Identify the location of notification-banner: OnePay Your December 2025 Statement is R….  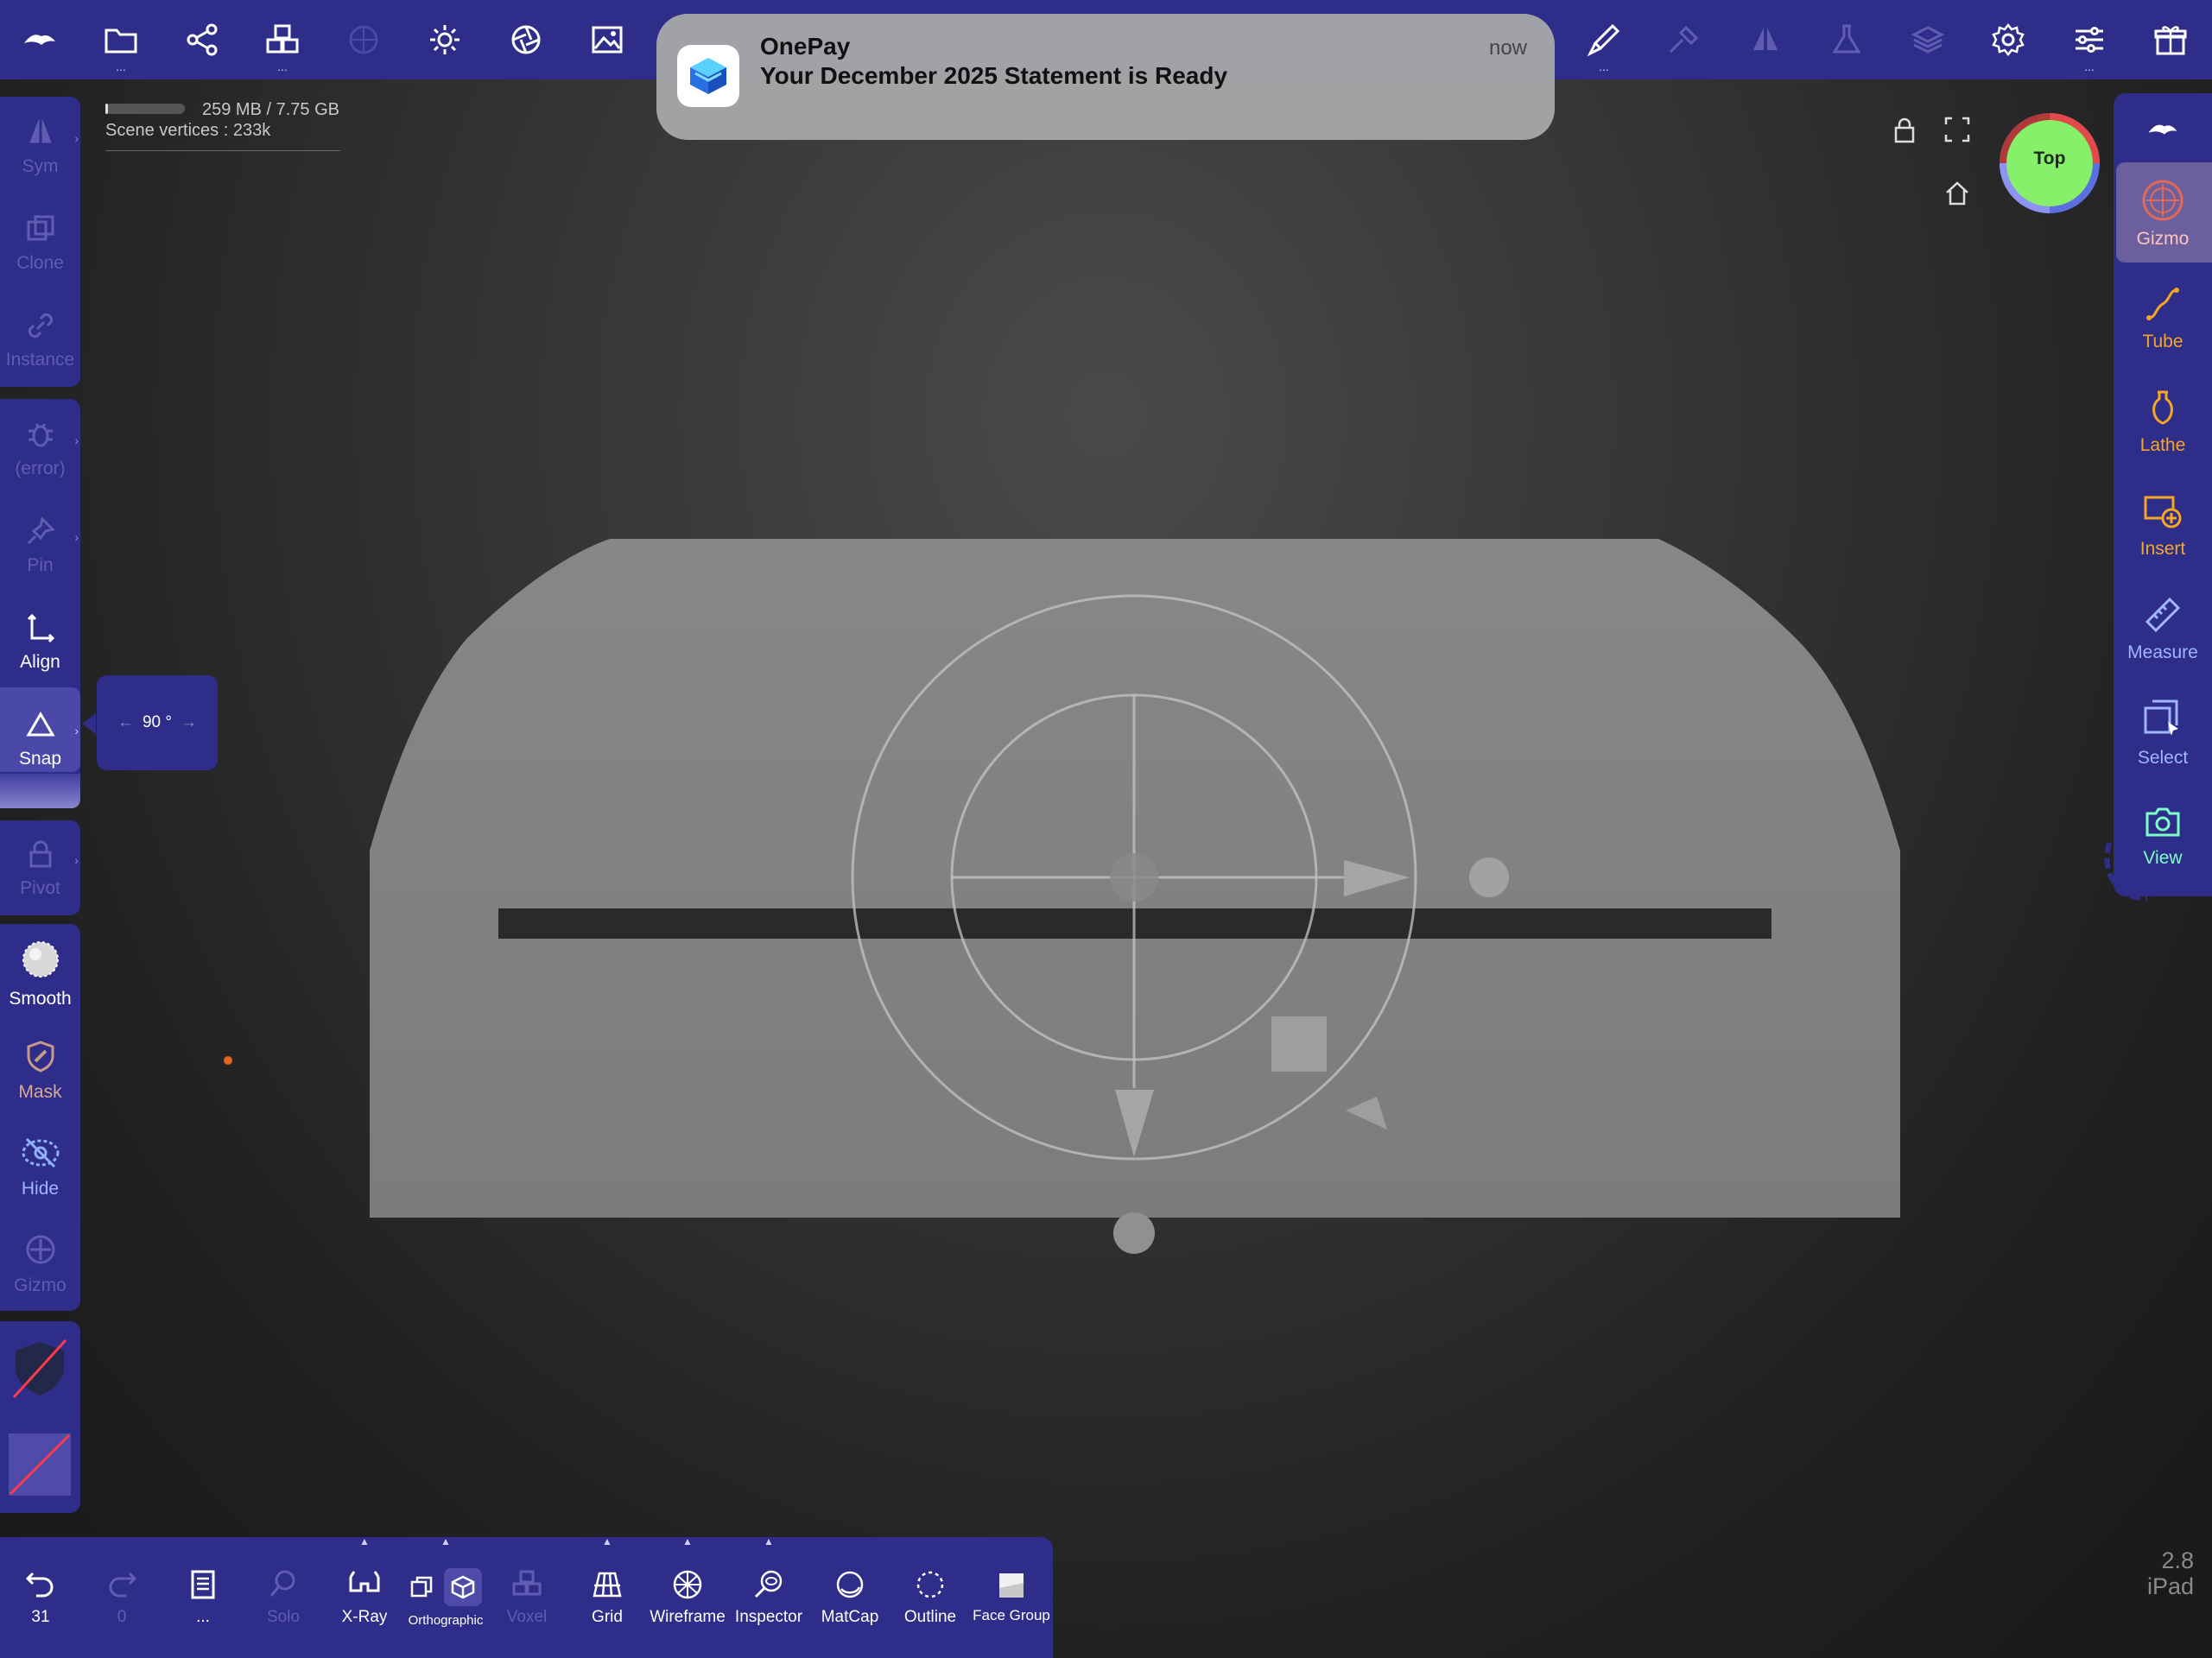
(1105, 77).